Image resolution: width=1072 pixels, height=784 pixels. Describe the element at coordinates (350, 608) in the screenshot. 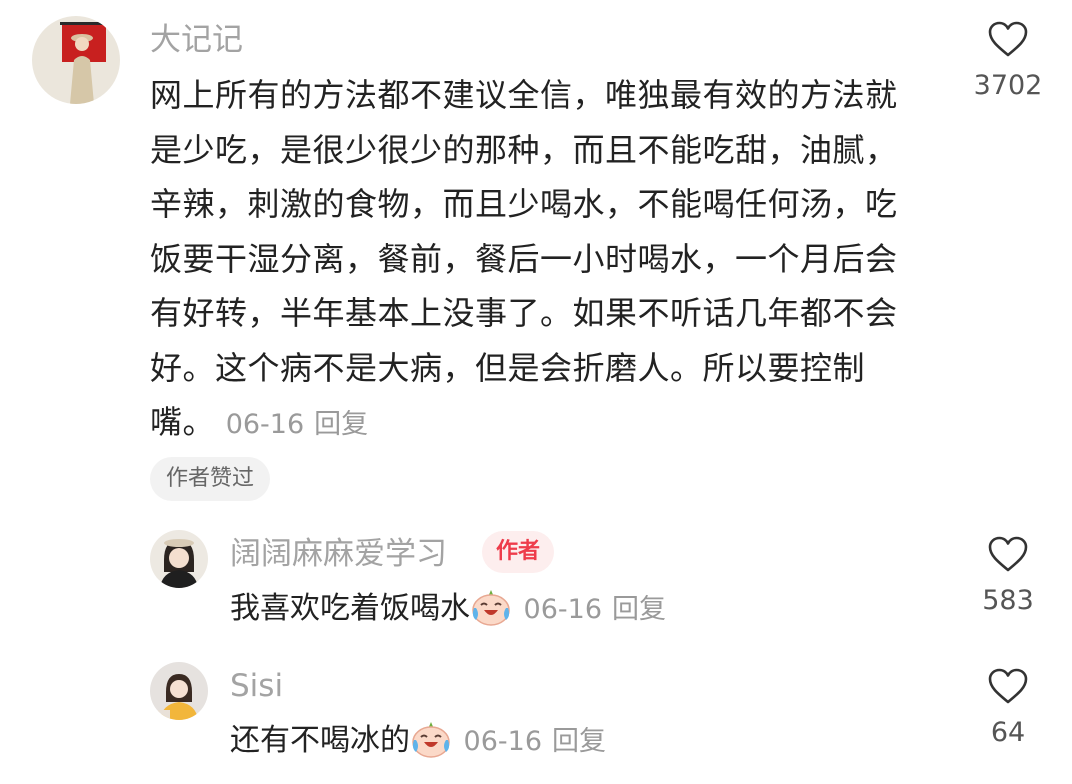

I see `reply-content: 我喜欢吃着饭喝水` at that location.